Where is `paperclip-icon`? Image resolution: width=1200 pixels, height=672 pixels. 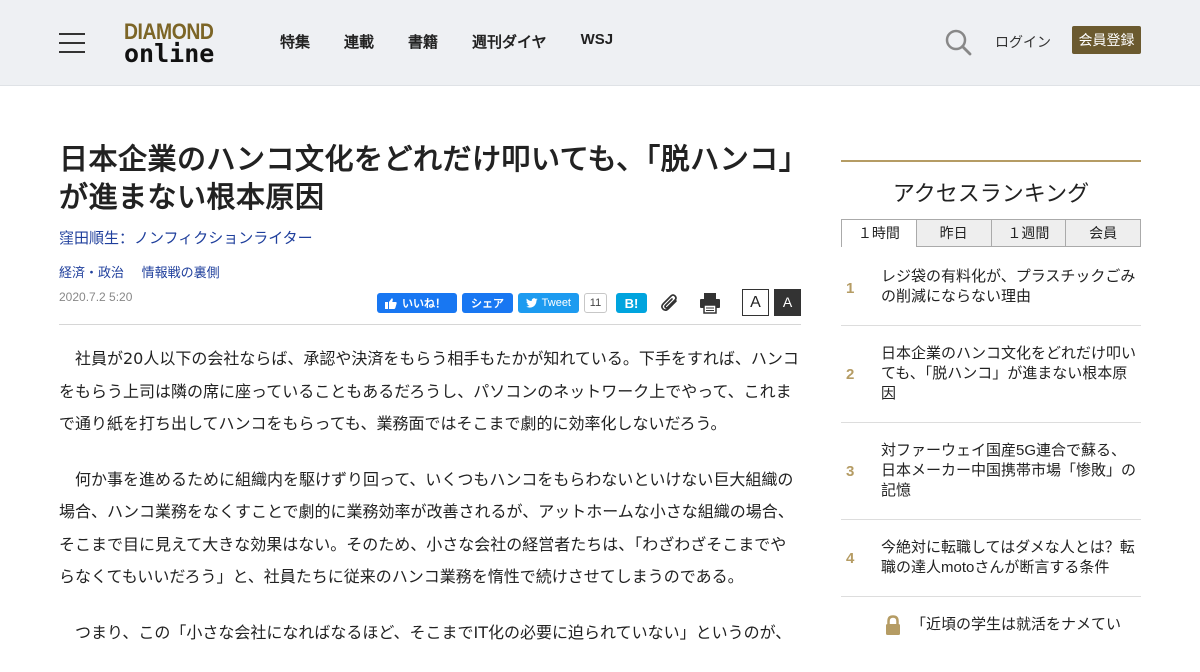
paperclip-icon is located at coordinates (670, 303).